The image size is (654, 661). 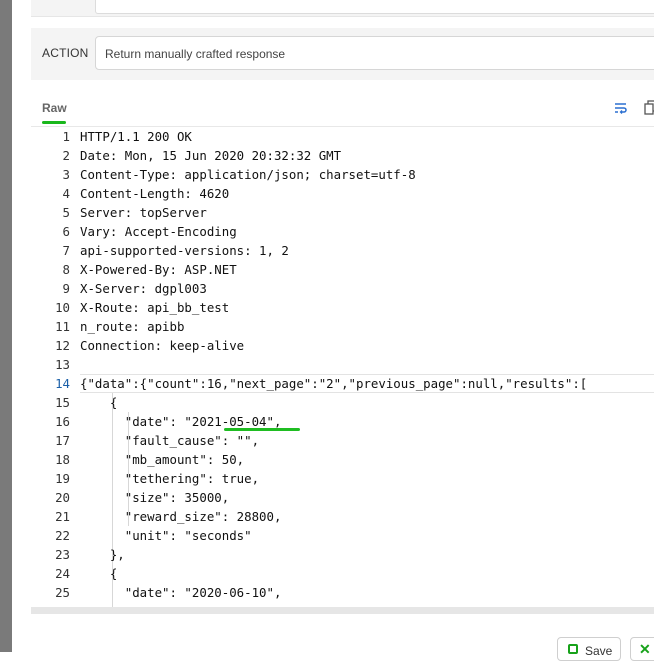 What do you see at coordinates (143, 288) in the screenshot?
I see `code-line: X-Server: dgpl003` at bounding box center [143, 288].